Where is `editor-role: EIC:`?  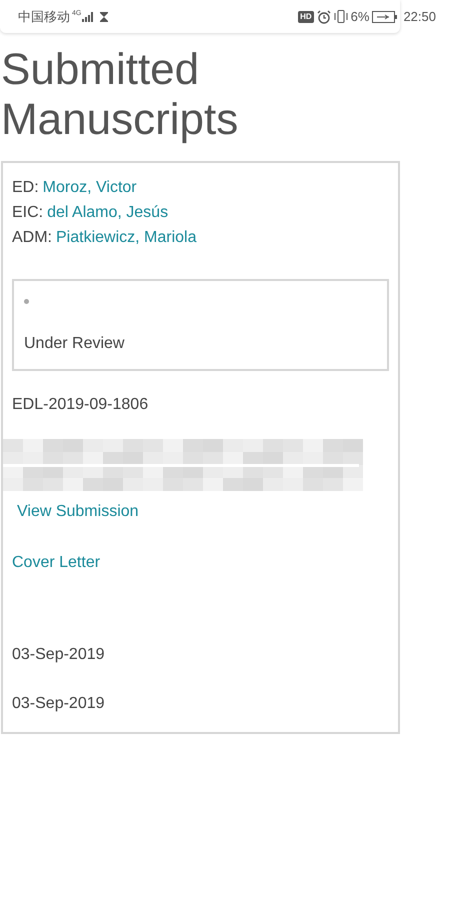
editor-role: EIC: is located at coordinates (28, 213).